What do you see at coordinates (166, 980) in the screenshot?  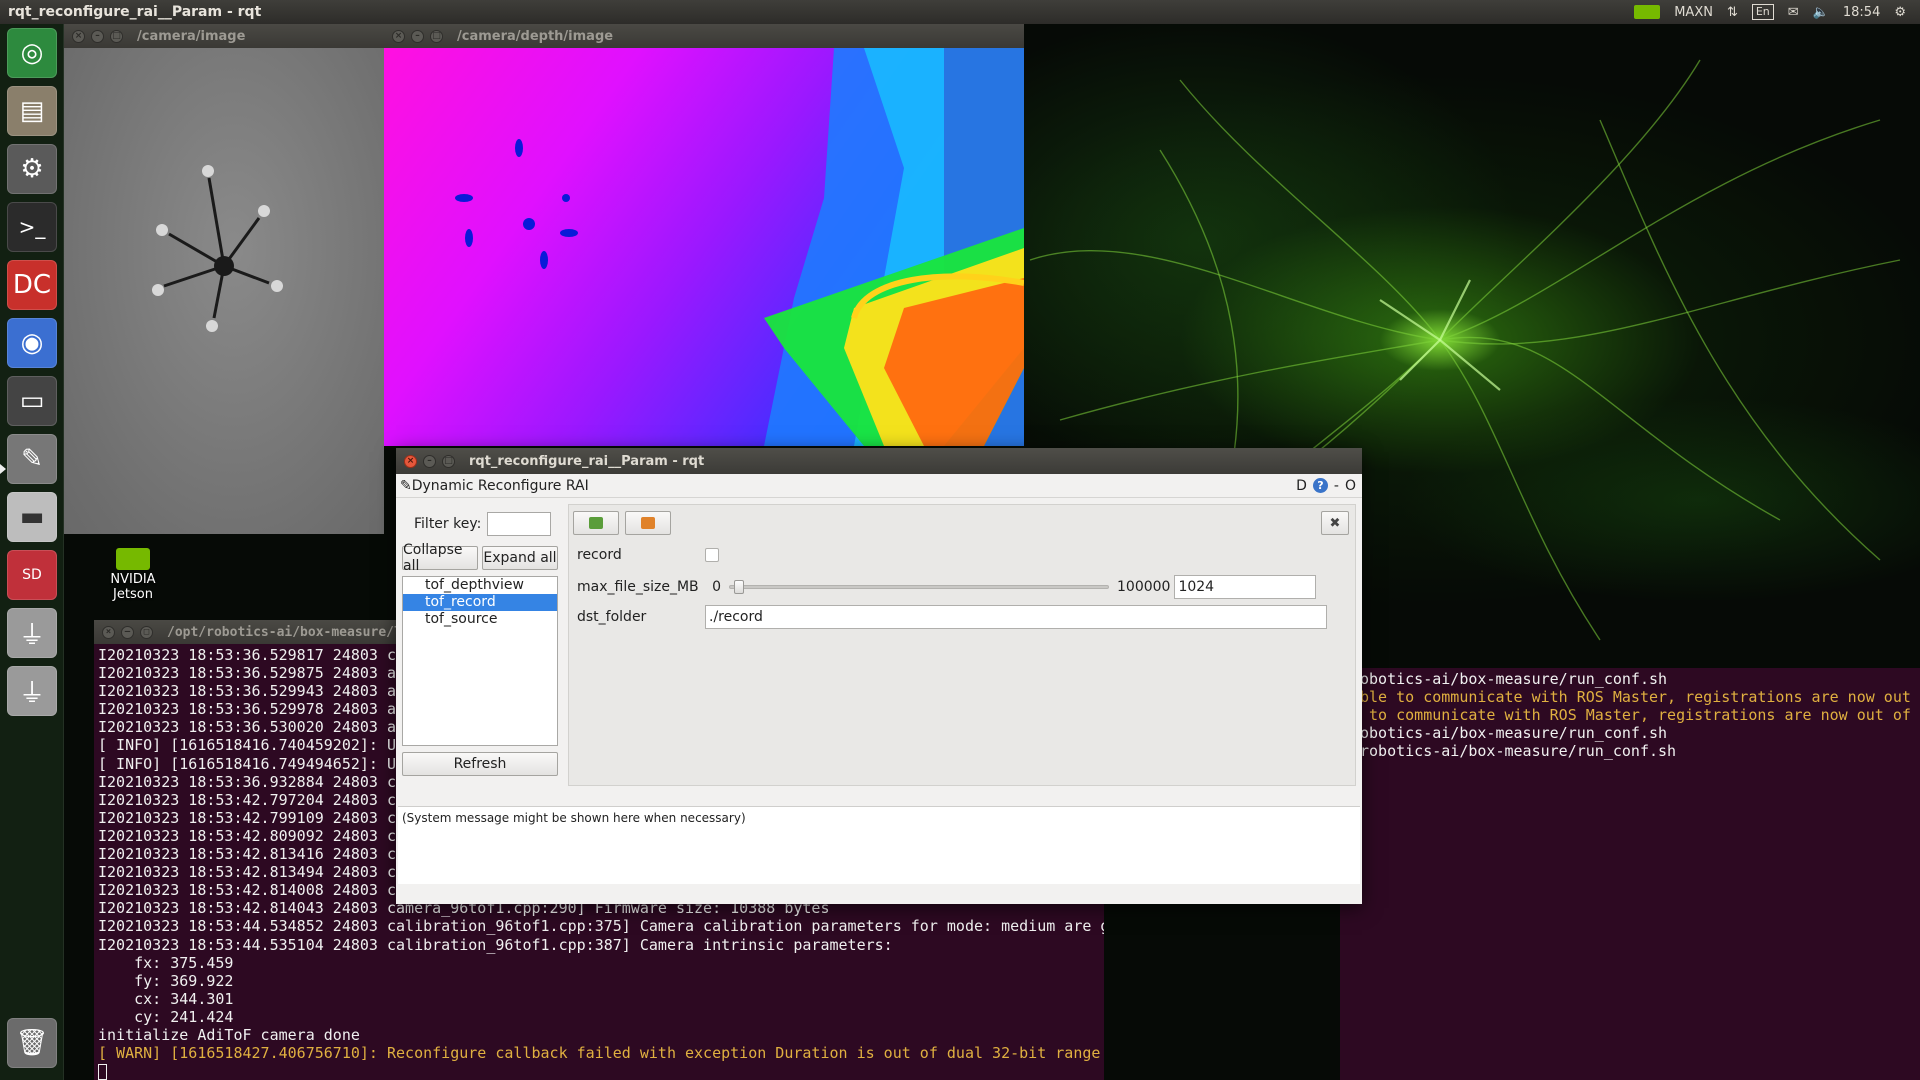 I see `terminal-line: fy: 369.922` at bounding box center [166, 980].